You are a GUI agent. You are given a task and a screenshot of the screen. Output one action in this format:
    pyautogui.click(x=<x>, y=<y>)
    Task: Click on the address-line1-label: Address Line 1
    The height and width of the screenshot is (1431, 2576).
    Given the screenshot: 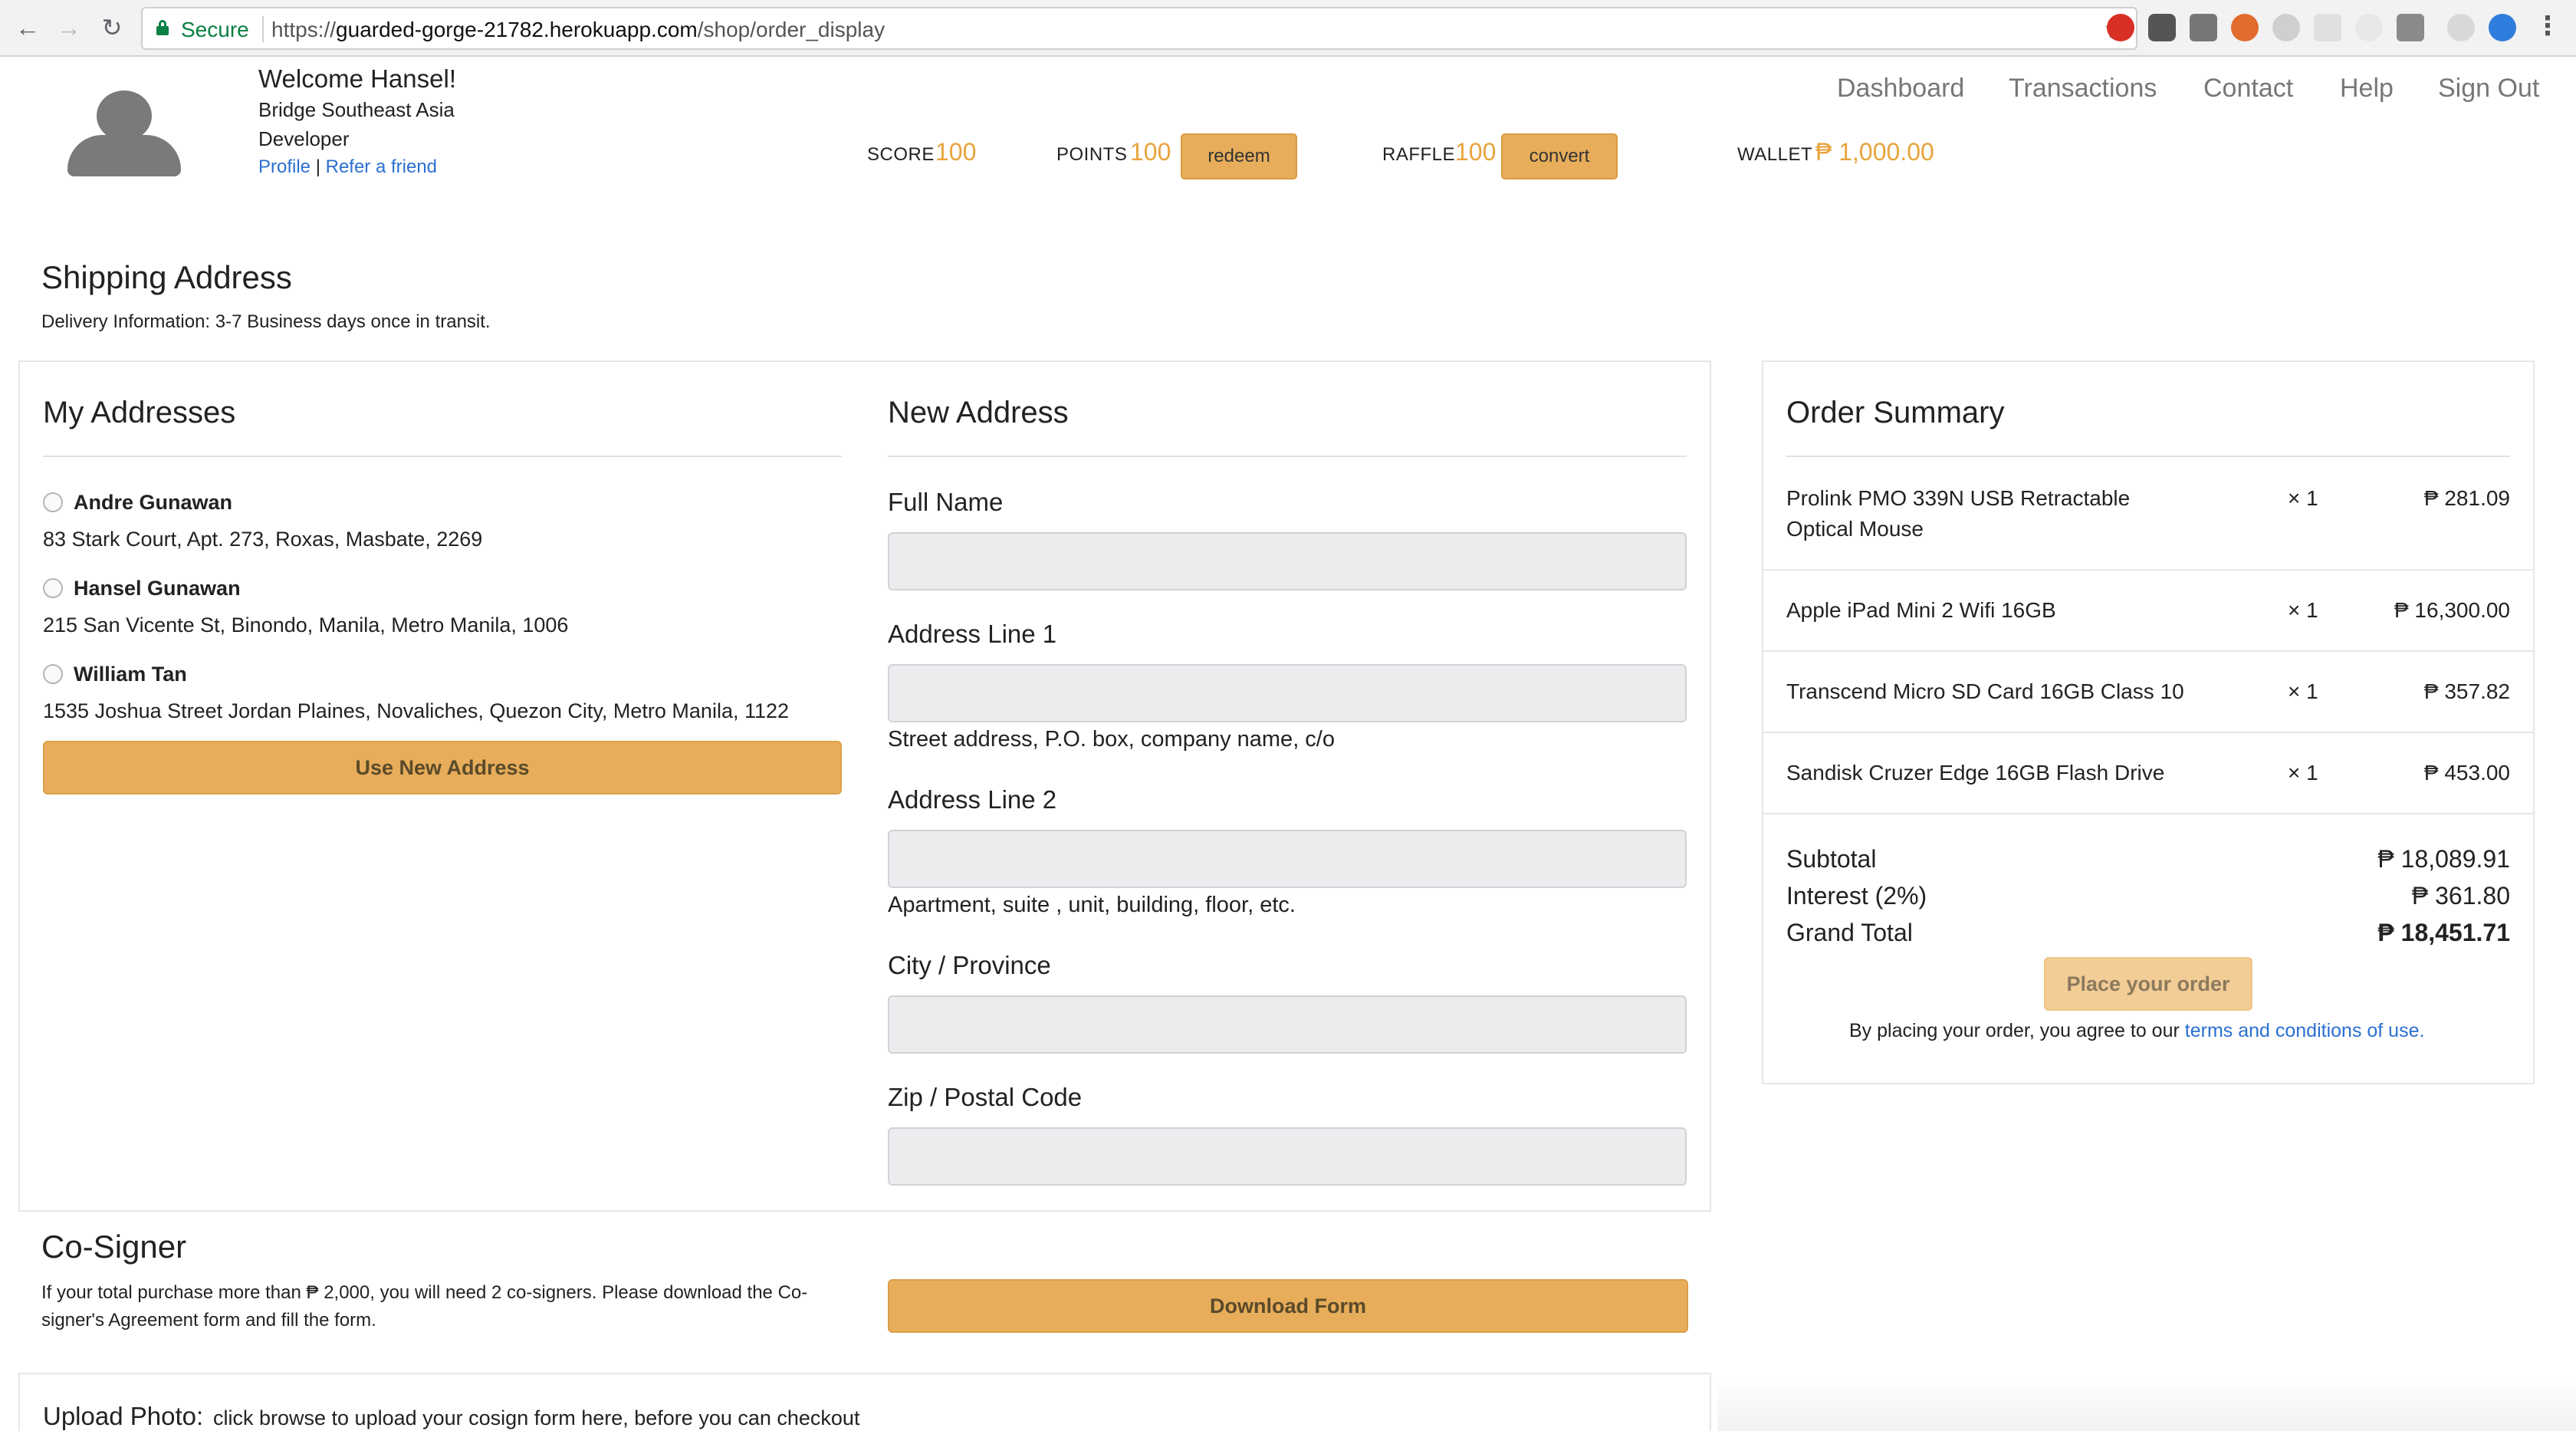 What is the action you would take?
    pyautogui.click(x=973, y=634)
    